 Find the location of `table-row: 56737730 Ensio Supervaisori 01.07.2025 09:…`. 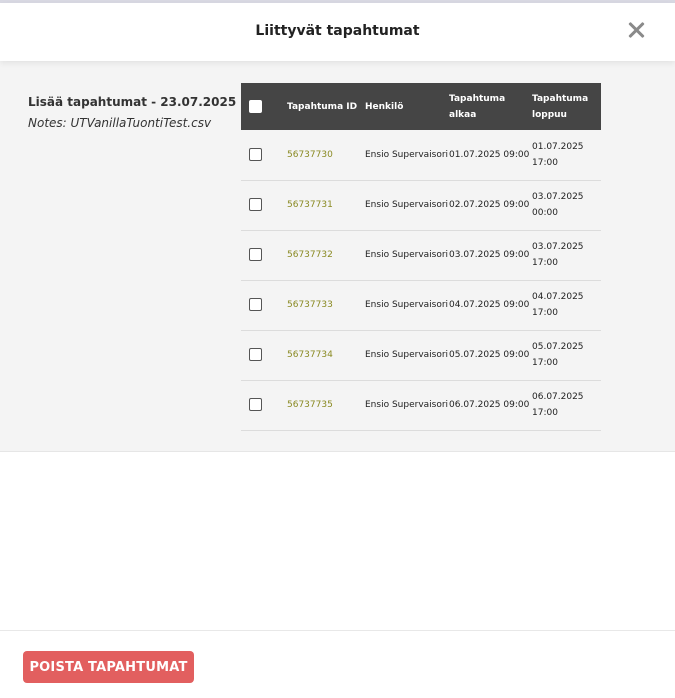

table-row: 56737730 Ensio Supervaisori 01.07.2025 09:… is located at coordinates (421, 155).